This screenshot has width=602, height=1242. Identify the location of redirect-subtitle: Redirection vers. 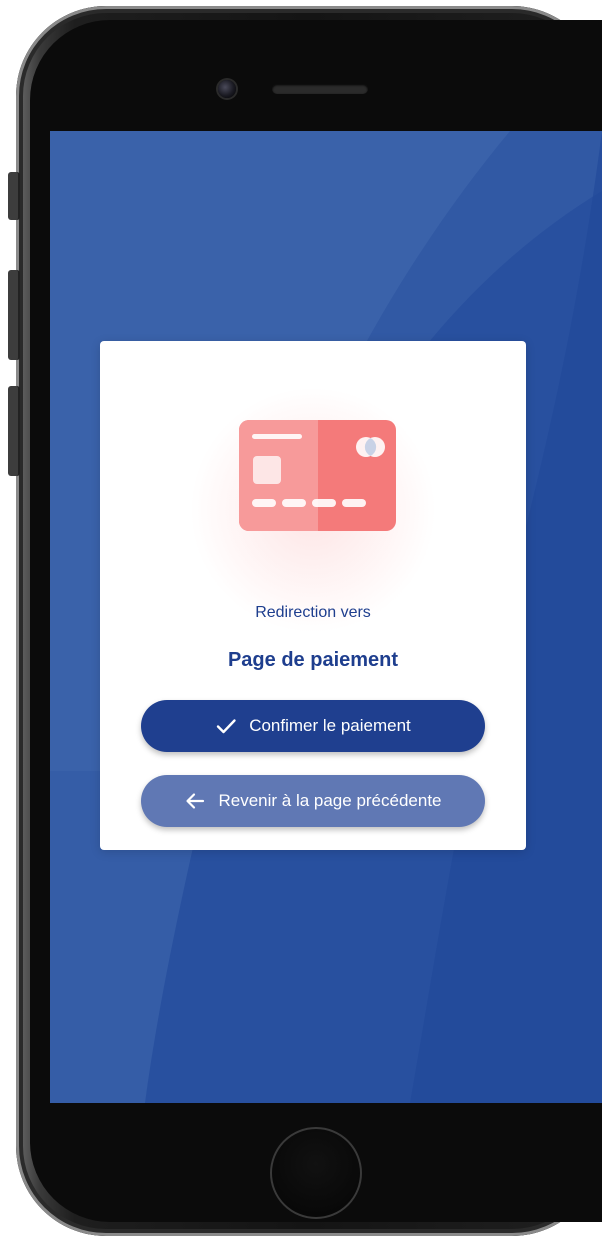
(313, 612).